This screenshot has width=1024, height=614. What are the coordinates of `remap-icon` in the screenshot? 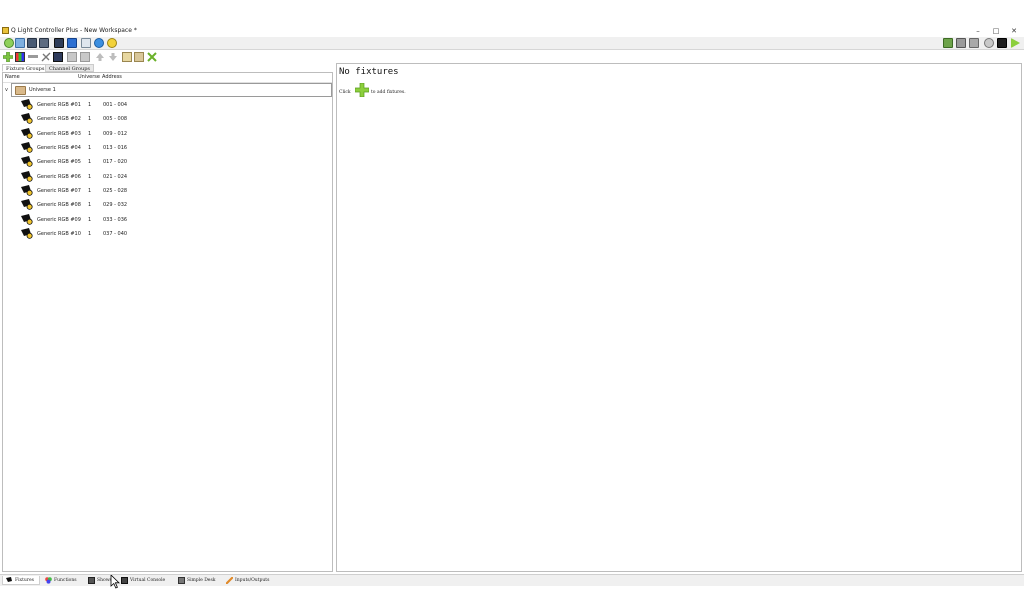 It's located at (152, 57).